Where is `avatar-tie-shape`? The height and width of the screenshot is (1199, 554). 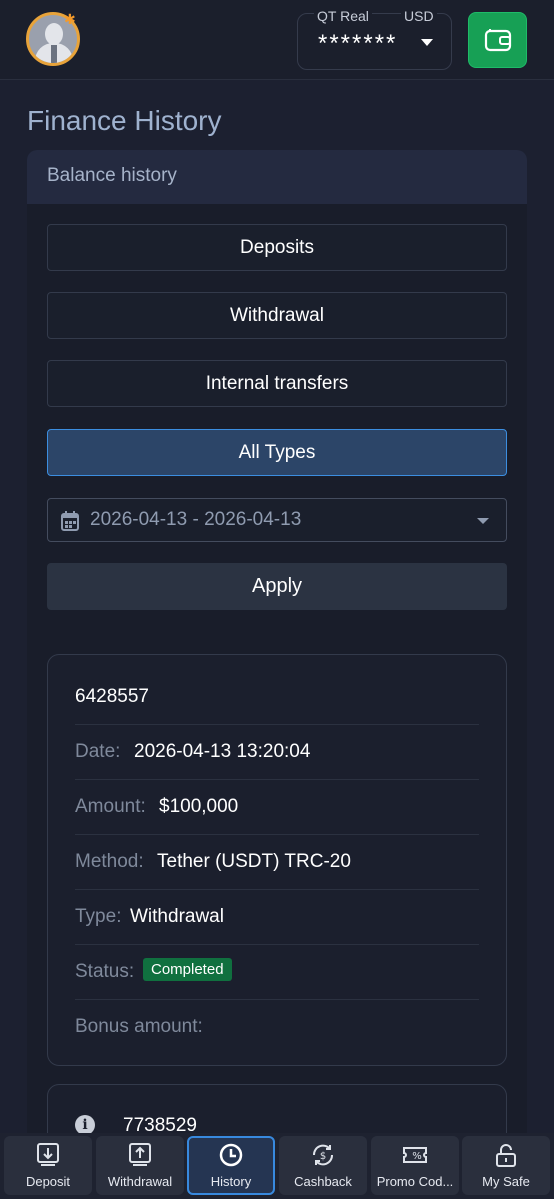 avatar-tie-shape is located at coordinates (54, 54).